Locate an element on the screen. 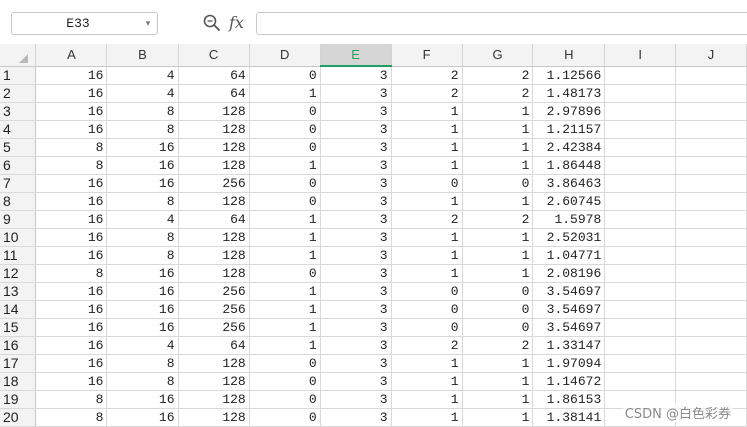 This screenshot has width=747, height=427. cell: 256 is located at coordinates (214, 327).